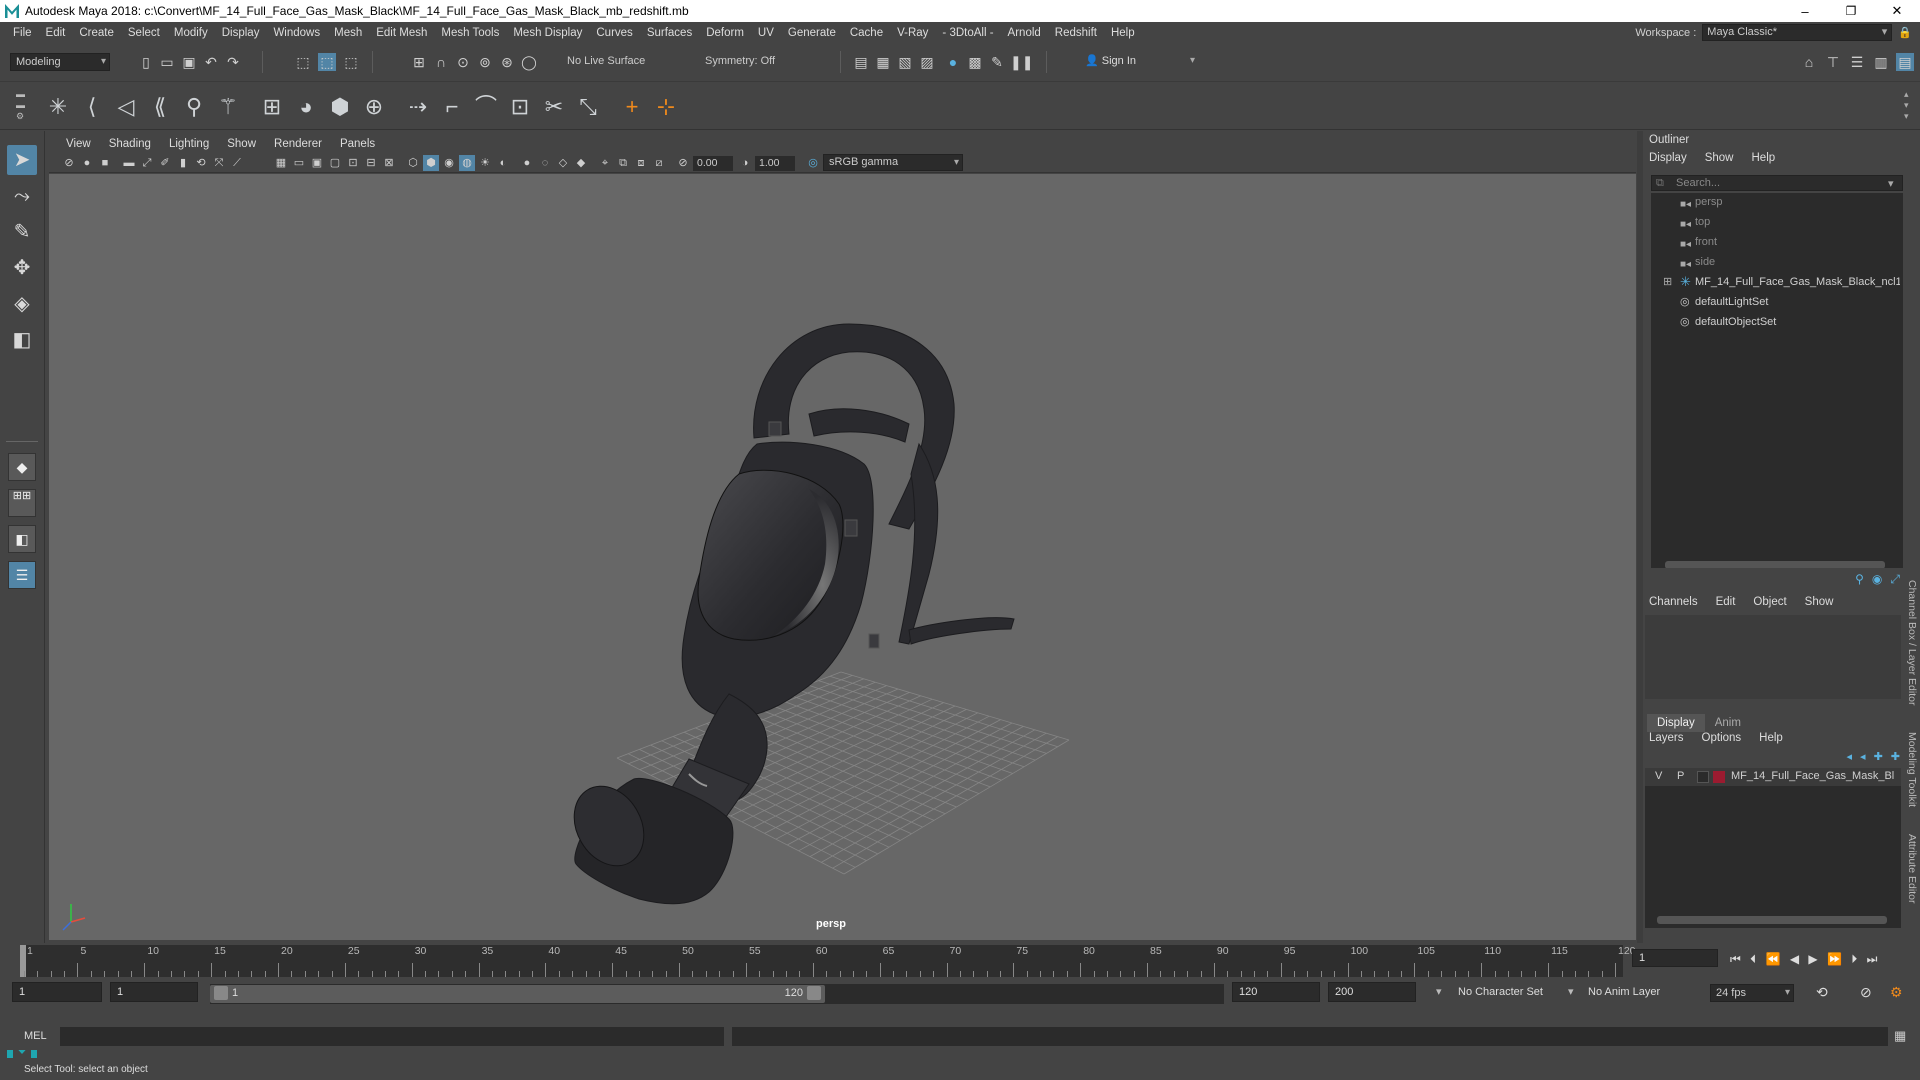 This screenshot has width=1920, height=1080. I want to click on select-hierarchy-icon: ⬚, so click(303, 62).